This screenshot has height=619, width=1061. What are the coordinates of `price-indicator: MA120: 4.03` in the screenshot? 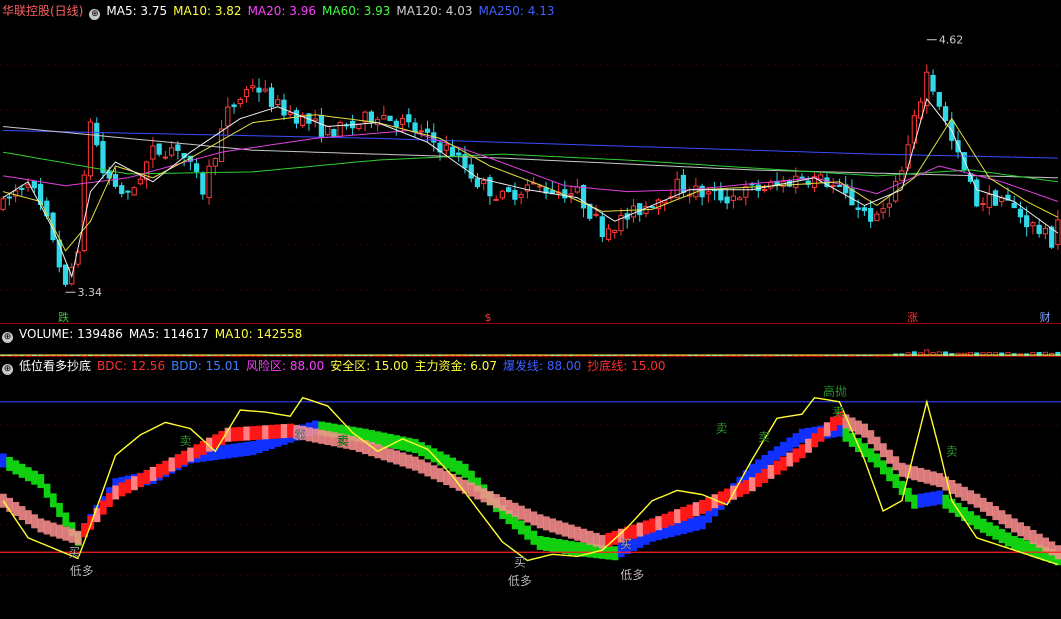 It's located at (434, 11).